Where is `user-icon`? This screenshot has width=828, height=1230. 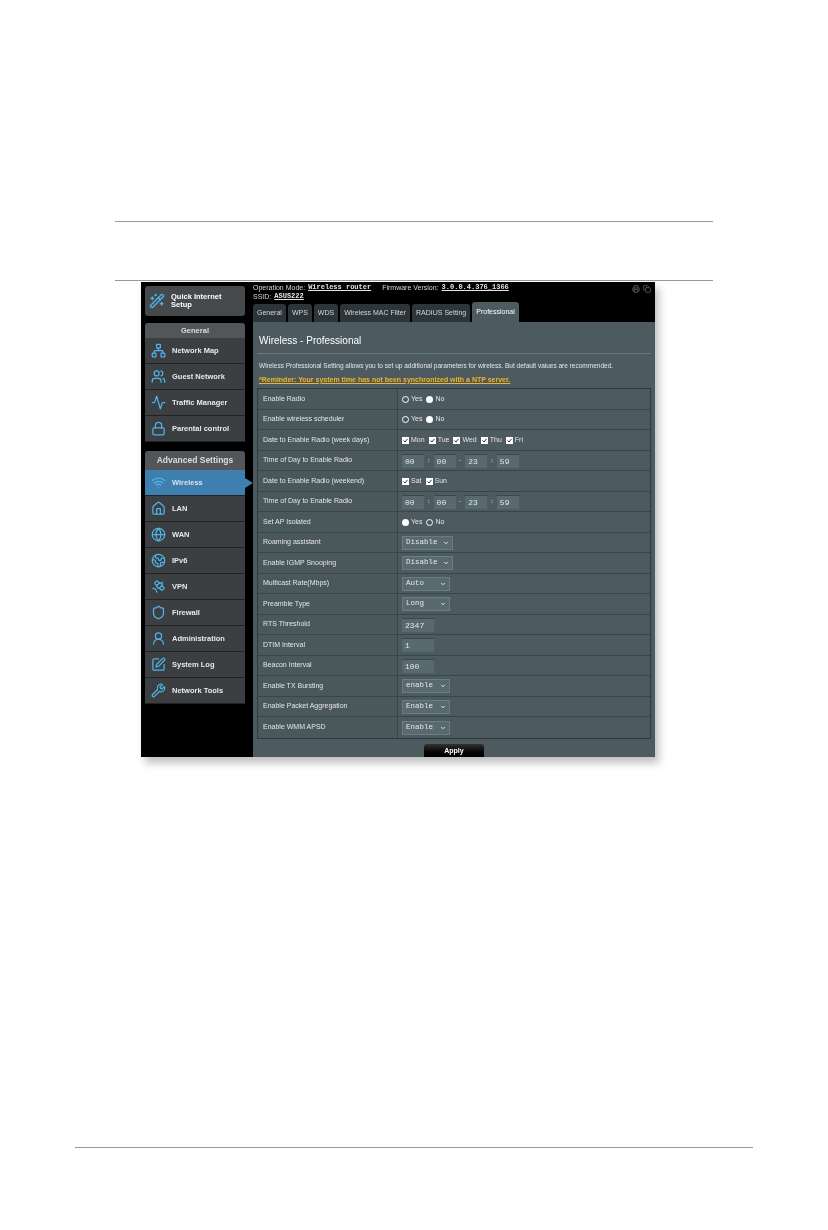 user-icon is located at coordinates (158, 638).